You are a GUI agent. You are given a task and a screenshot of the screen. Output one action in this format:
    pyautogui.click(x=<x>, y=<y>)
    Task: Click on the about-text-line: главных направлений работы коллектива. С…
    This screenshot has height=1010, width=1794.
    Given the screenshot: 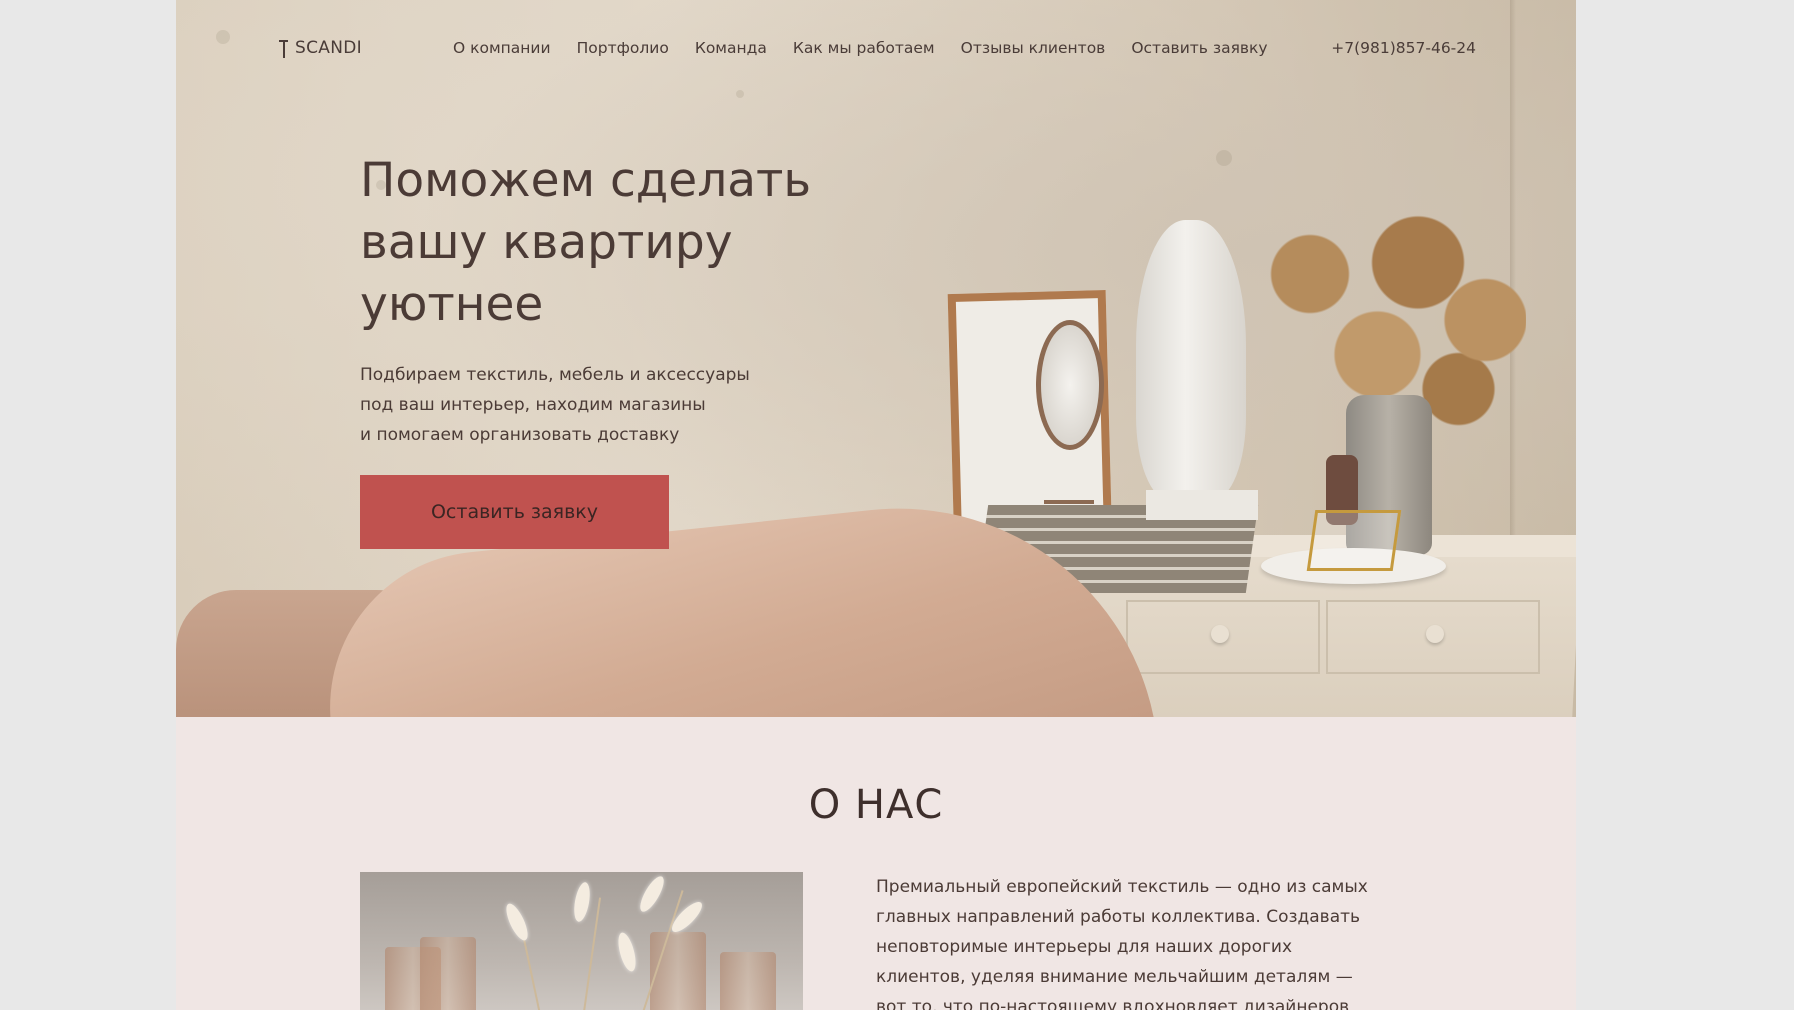 What is the action you would take?
    pyautogui.click(x=1118, y=917)
    